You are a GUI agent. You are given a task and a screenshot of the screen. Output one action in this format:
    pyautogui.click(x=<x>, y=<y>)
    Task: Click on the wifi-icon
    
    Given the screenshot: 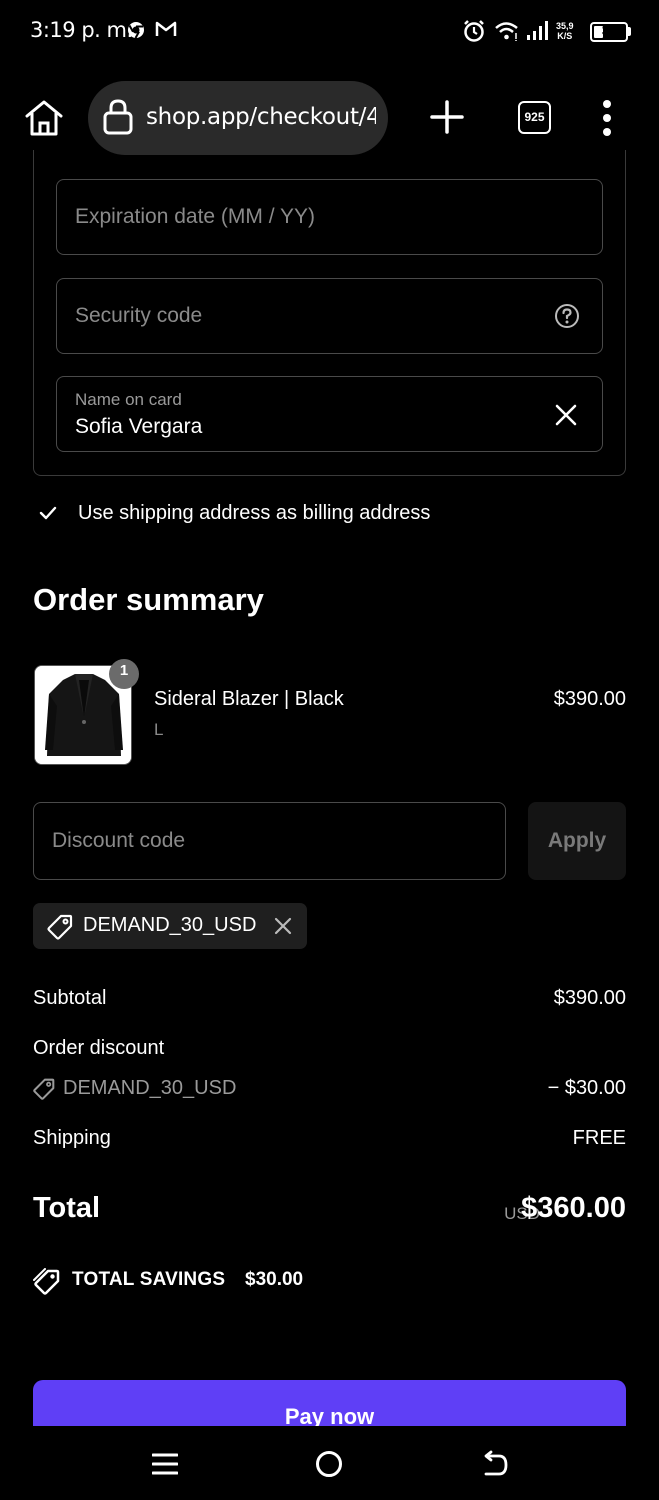 What is the action you would take?
    pyautogui.click(x=507, y=33)
    